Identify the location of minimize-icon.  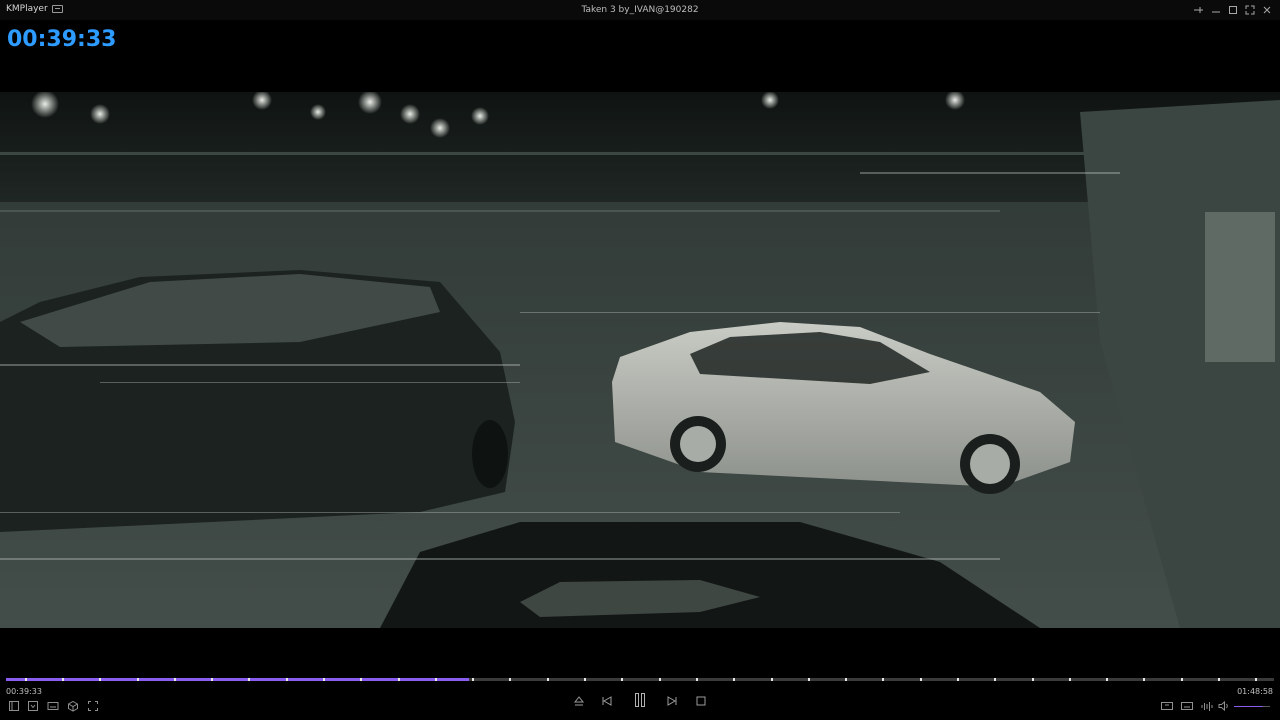
(1216, 10).